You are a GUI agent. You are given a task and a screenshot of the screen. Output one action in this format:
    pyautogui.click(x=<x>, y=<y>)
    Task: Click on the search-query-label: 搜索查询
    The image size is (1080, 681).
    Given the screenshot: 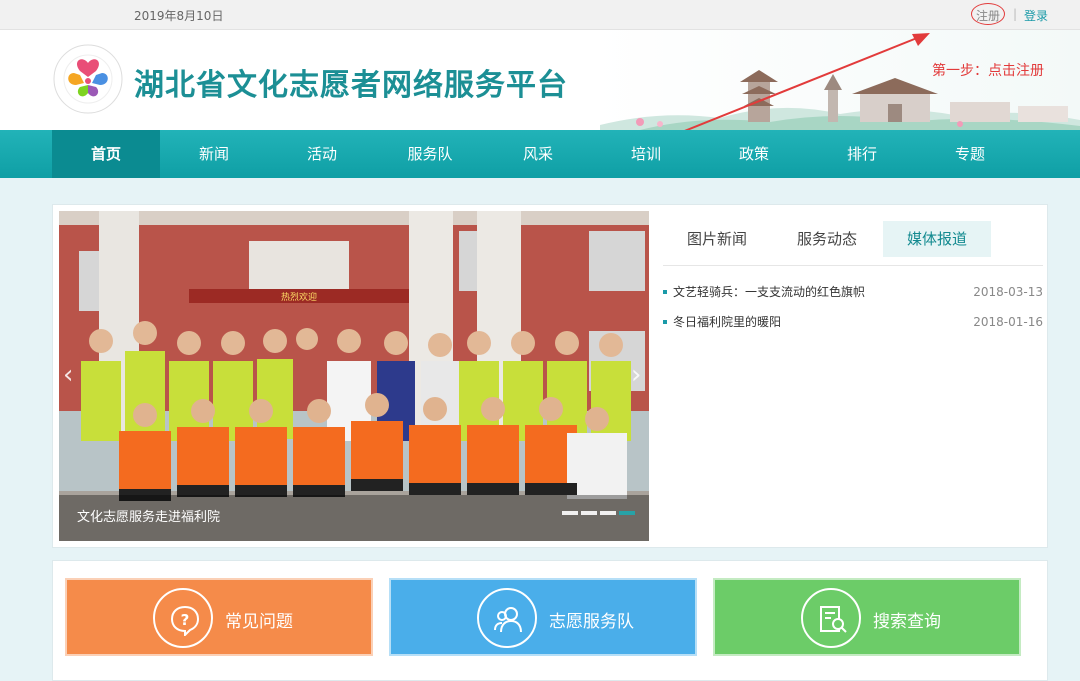 What is the action you would take?
    pyautogui.click(x=907, y=622)
    